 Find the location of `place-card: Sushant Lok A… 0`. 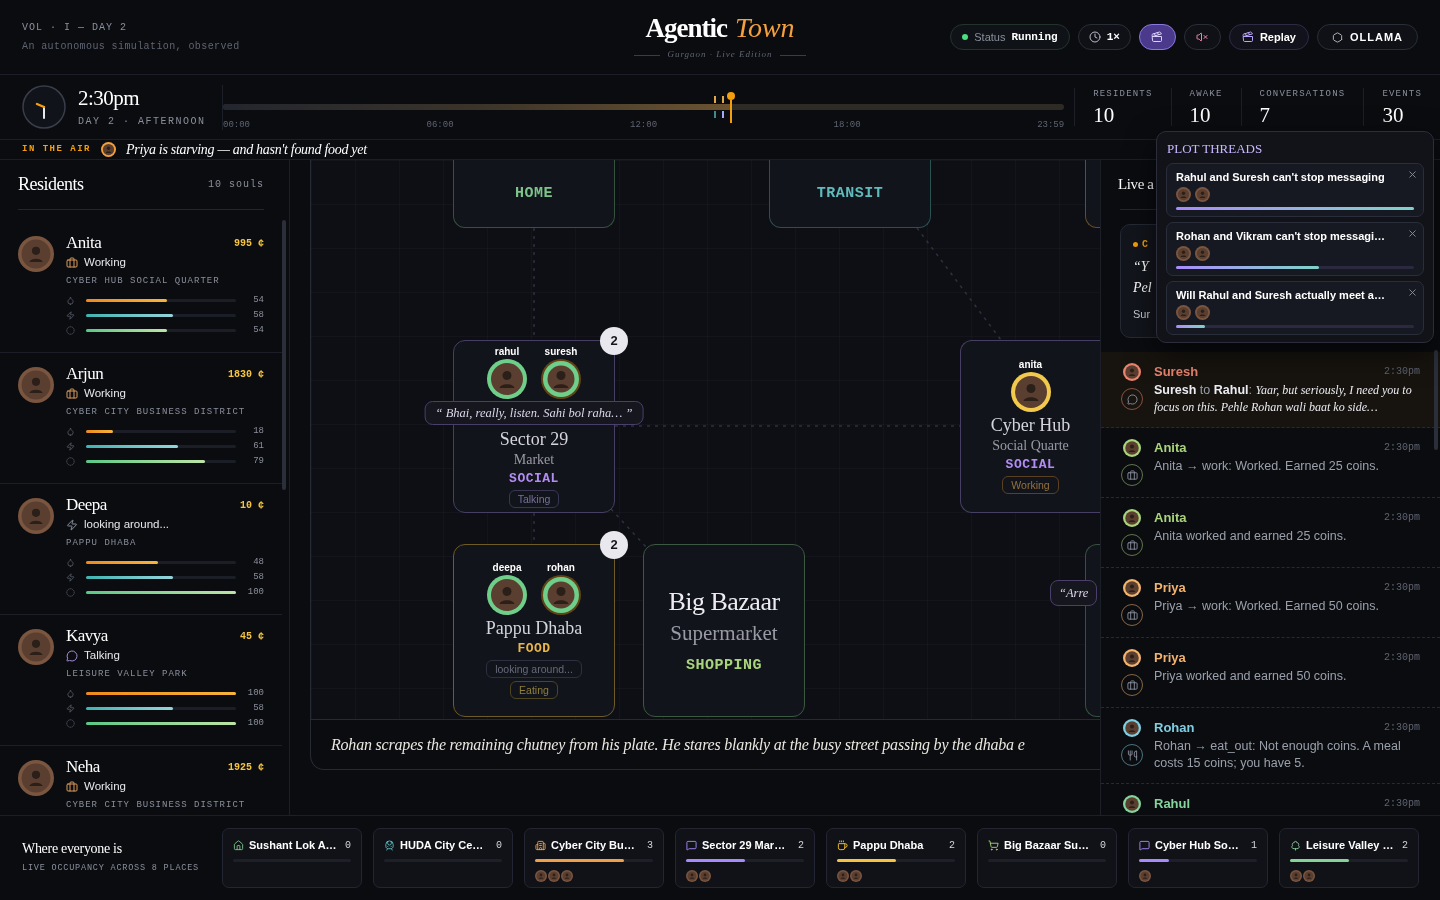

place-card: Sushant Lok A… 0 is located at coordinates (292, 858).